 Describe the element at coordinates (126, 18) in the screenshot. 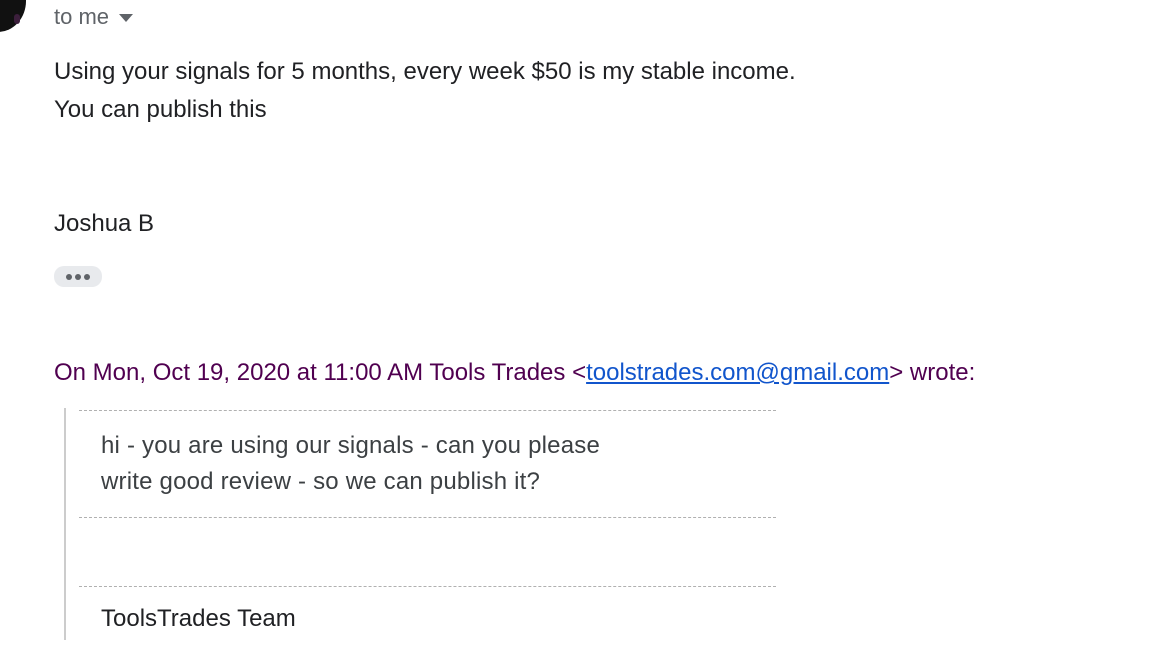

I see `caret-down-icon` at that location.